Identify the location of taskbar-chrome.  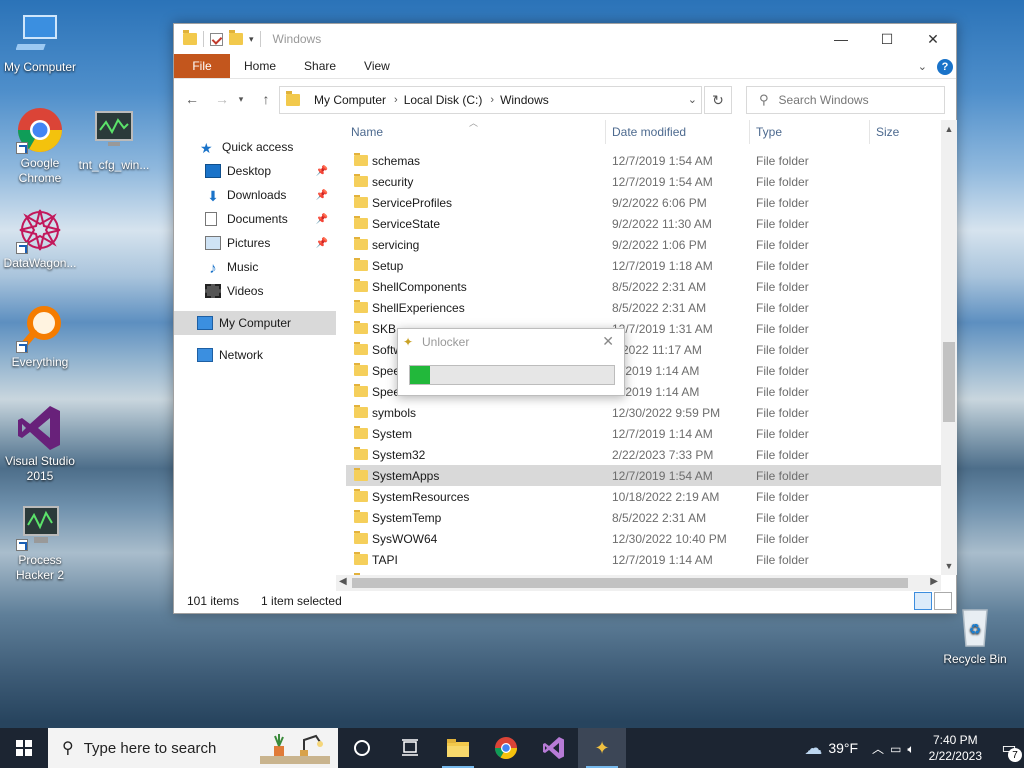
(506, 748).